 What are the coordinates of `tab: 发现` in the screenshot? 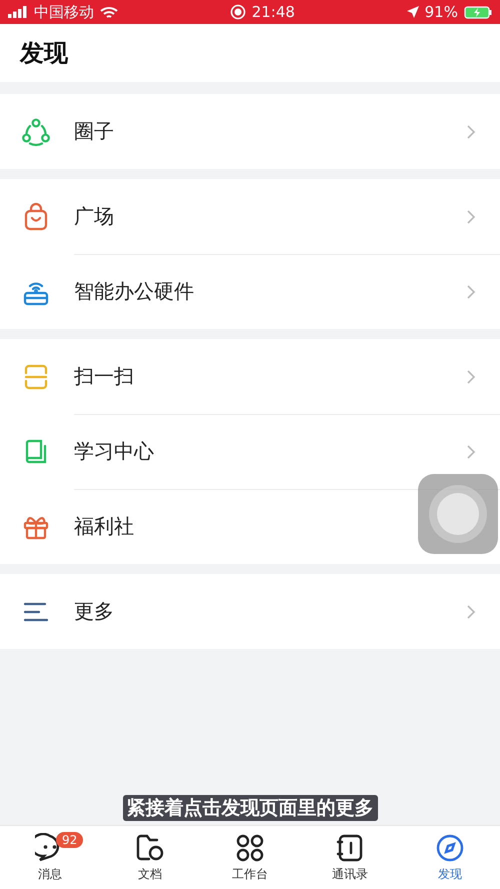 It's located at (450, 857).